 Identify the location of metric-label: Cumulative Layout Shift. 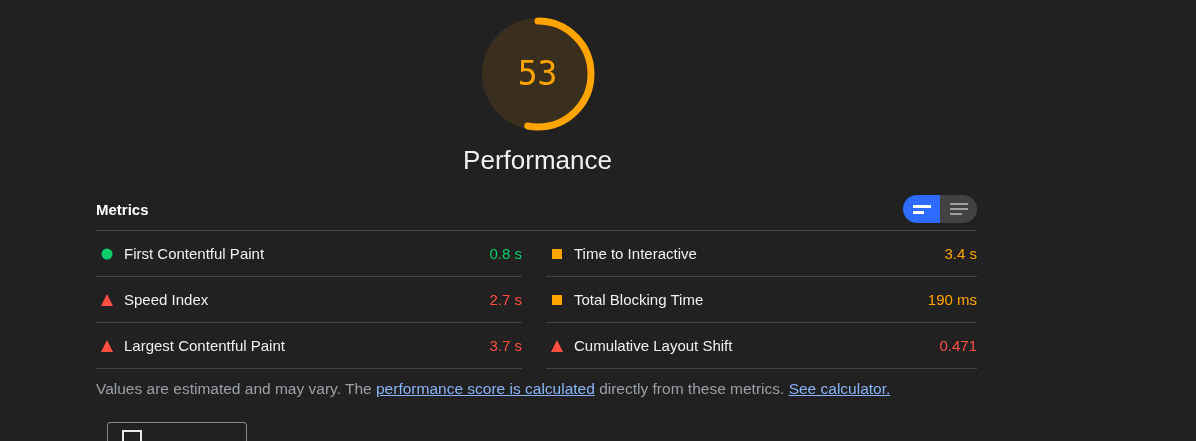
(654, 345).